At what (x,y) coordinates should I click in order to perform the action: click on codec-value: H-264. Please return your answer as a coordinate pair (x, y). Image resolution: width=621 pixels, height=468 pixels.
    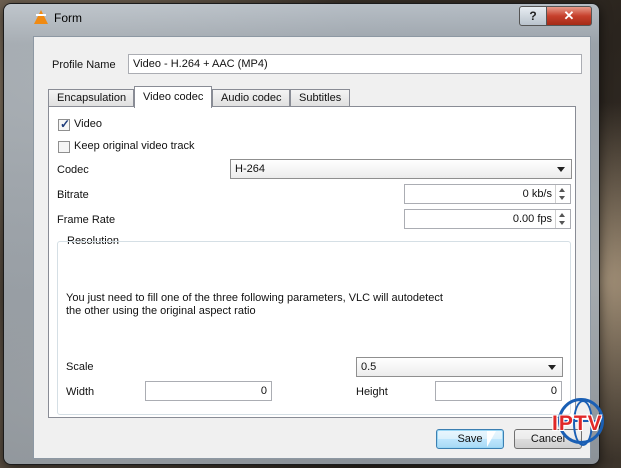
    Looking at the image, I should click on (250, 169).